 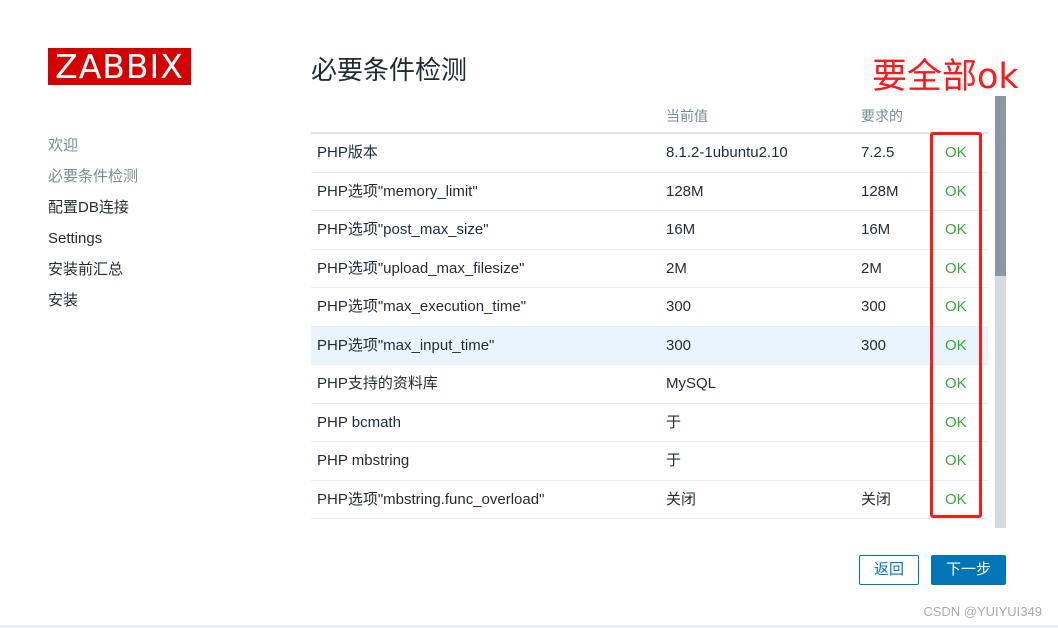 I want to click on scrollbar-thumb, so click(x=1000, y=186).